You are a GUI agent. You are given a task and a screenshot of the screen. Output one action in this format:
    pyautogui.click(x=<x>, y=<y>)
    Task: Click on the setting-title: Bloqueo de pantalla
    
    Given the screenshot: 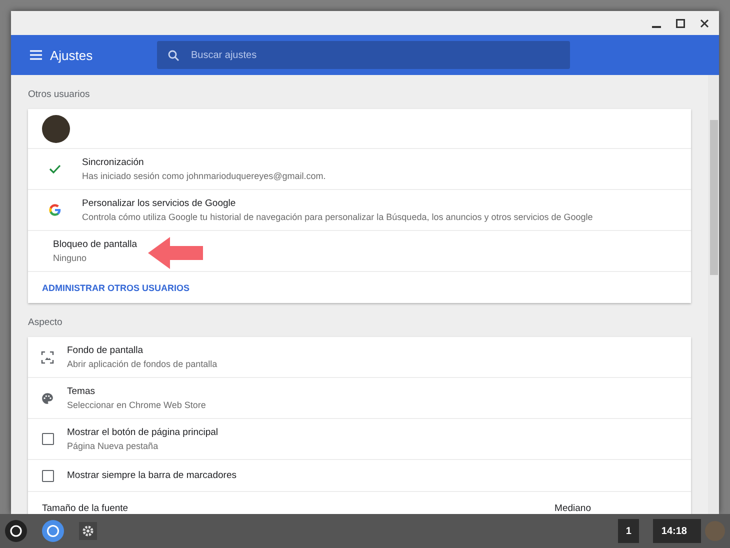 What is the action you would take?
    pyautogui.click(x=95, y=244)
    